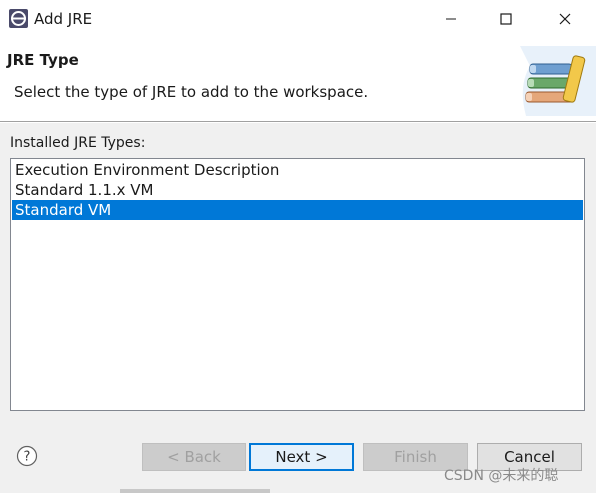  What do you see at coordinates (63, 19) in the screenshot?
I see `window-title: Add JRE` at bounding box center [63, 19].